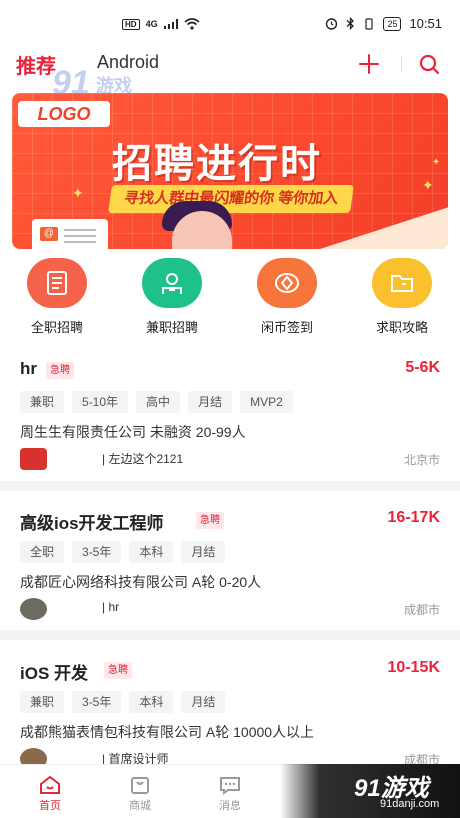 Image resolution: width=460 pixels, height=818 pixels. Describe the element at coordinates (266, 402) in the screenshot. I see `job-tag: MVP2` at that location.